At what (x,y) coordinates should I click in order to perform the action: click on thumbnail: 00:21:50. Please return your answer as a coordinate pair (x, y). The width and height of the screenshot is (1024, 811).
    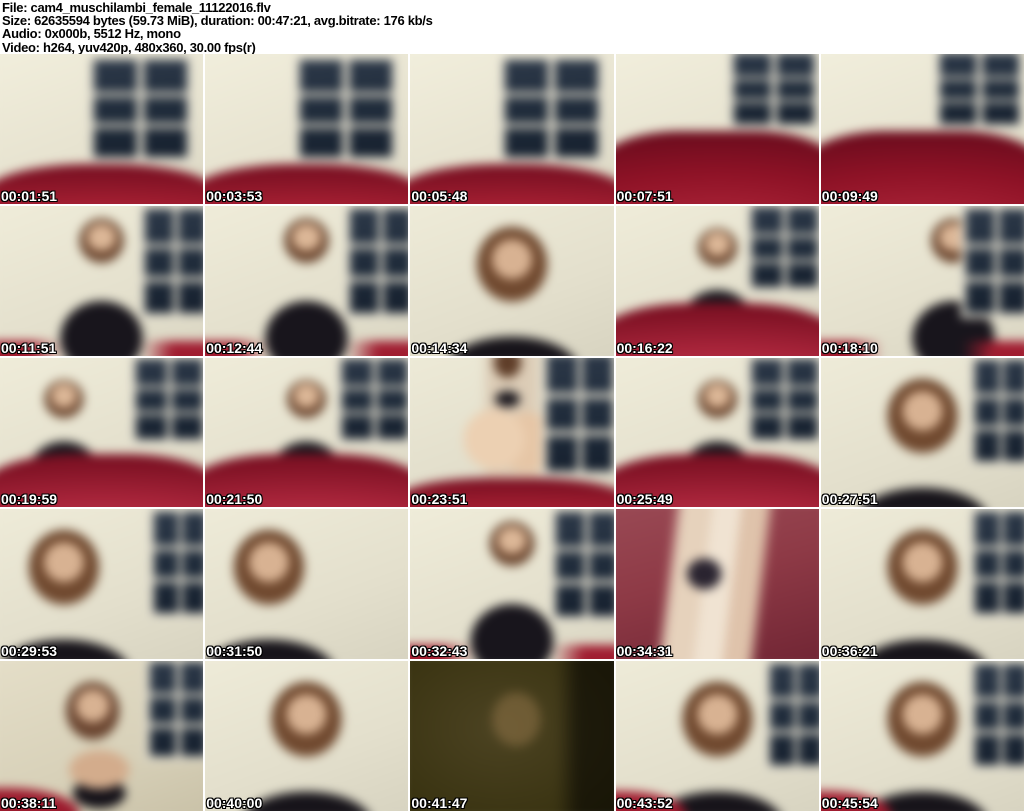
    Looking at the image, I should click on (307, 432).